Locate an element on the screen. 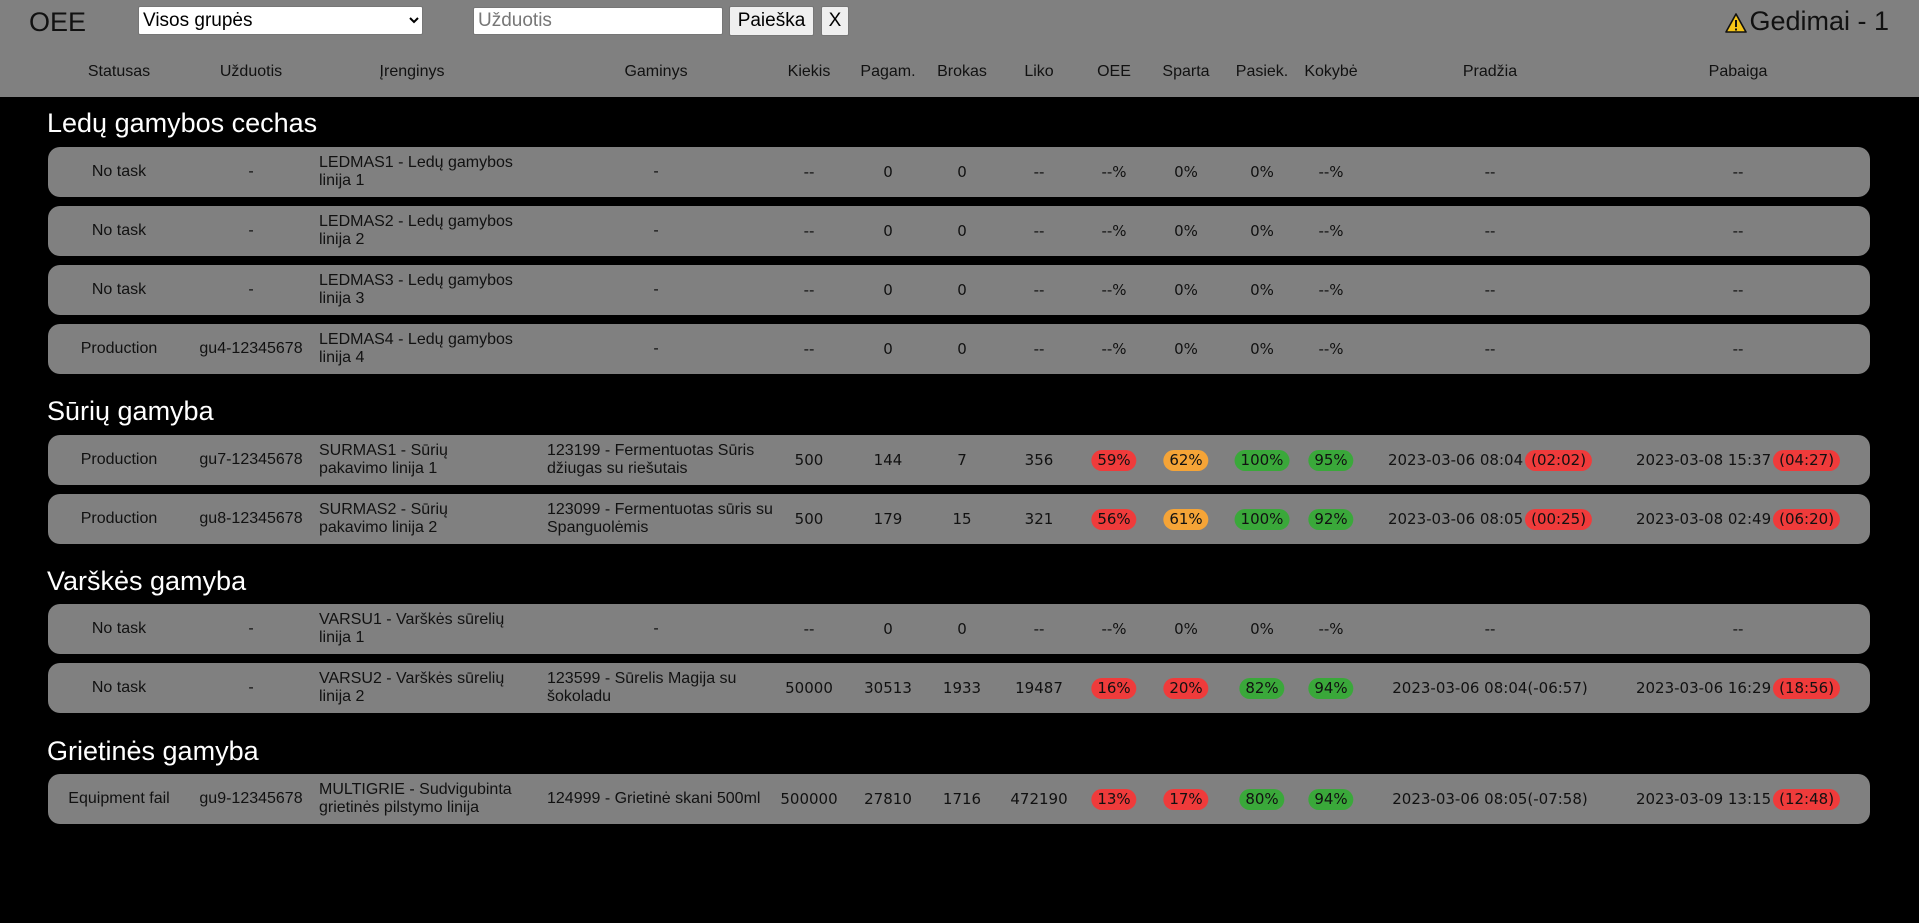 Image resolution: width=1919 pixels, height=923 pixels. search-button: Paieška is located at coordinates (771, 21).